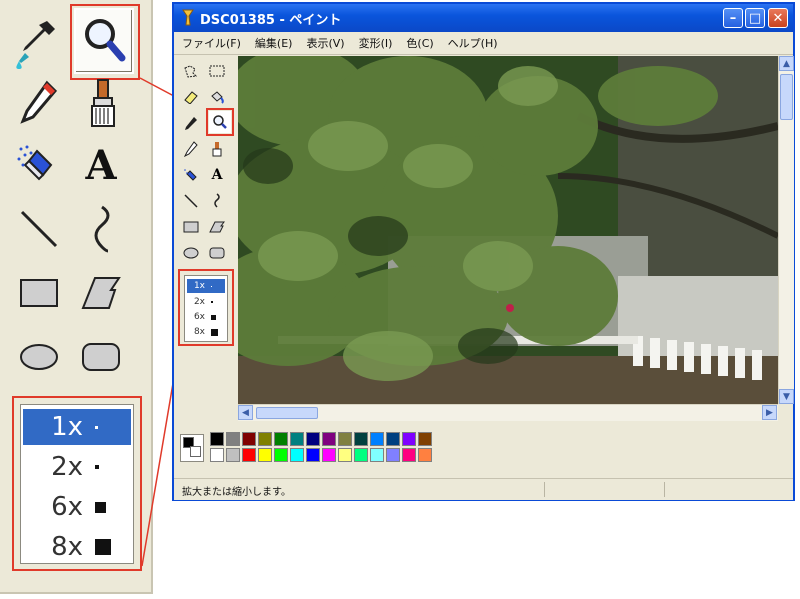 Image resolution: width=800 pixels, height=599 pixels. What do you see at coordinates (483, 489) in the screenshot?
I see `status-bar: 拡大または縮小します。` at bounding box center [483, 489].